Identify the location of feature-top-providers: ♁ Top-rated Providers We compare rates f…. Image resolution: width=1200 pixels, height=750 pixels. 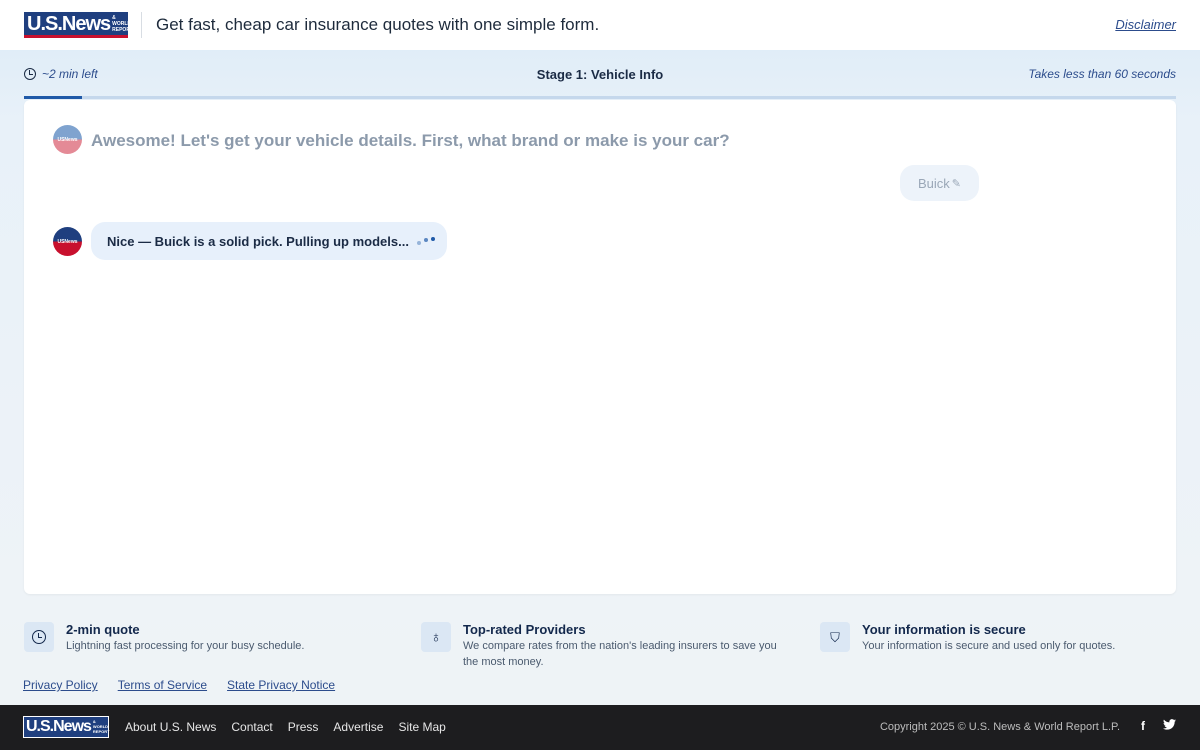
(606, 646).